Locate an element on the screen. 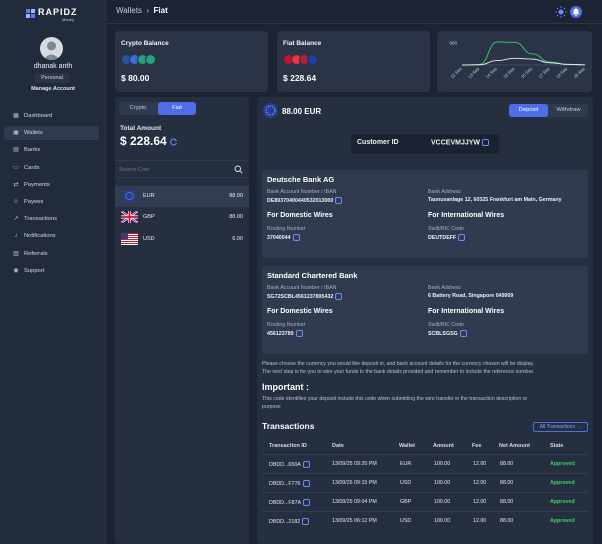 The height and width of the screenshot is (544, 602). customer-id-box: Customer ID VCCEVMJJYW is located at coordinates (425, 144).